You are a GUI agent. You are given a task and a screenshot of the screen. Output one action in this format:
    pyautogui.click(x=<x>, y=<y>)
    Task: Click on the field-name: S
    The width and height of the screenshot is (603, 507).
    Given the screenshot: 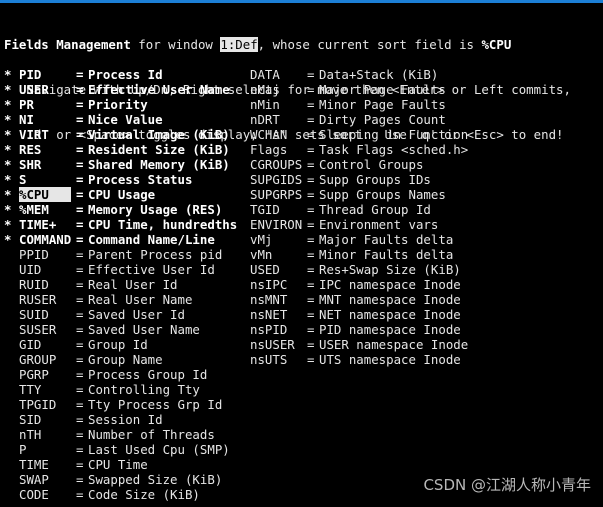 What is the action you would take?
    pyautogui.click(x=22, y=179)
    